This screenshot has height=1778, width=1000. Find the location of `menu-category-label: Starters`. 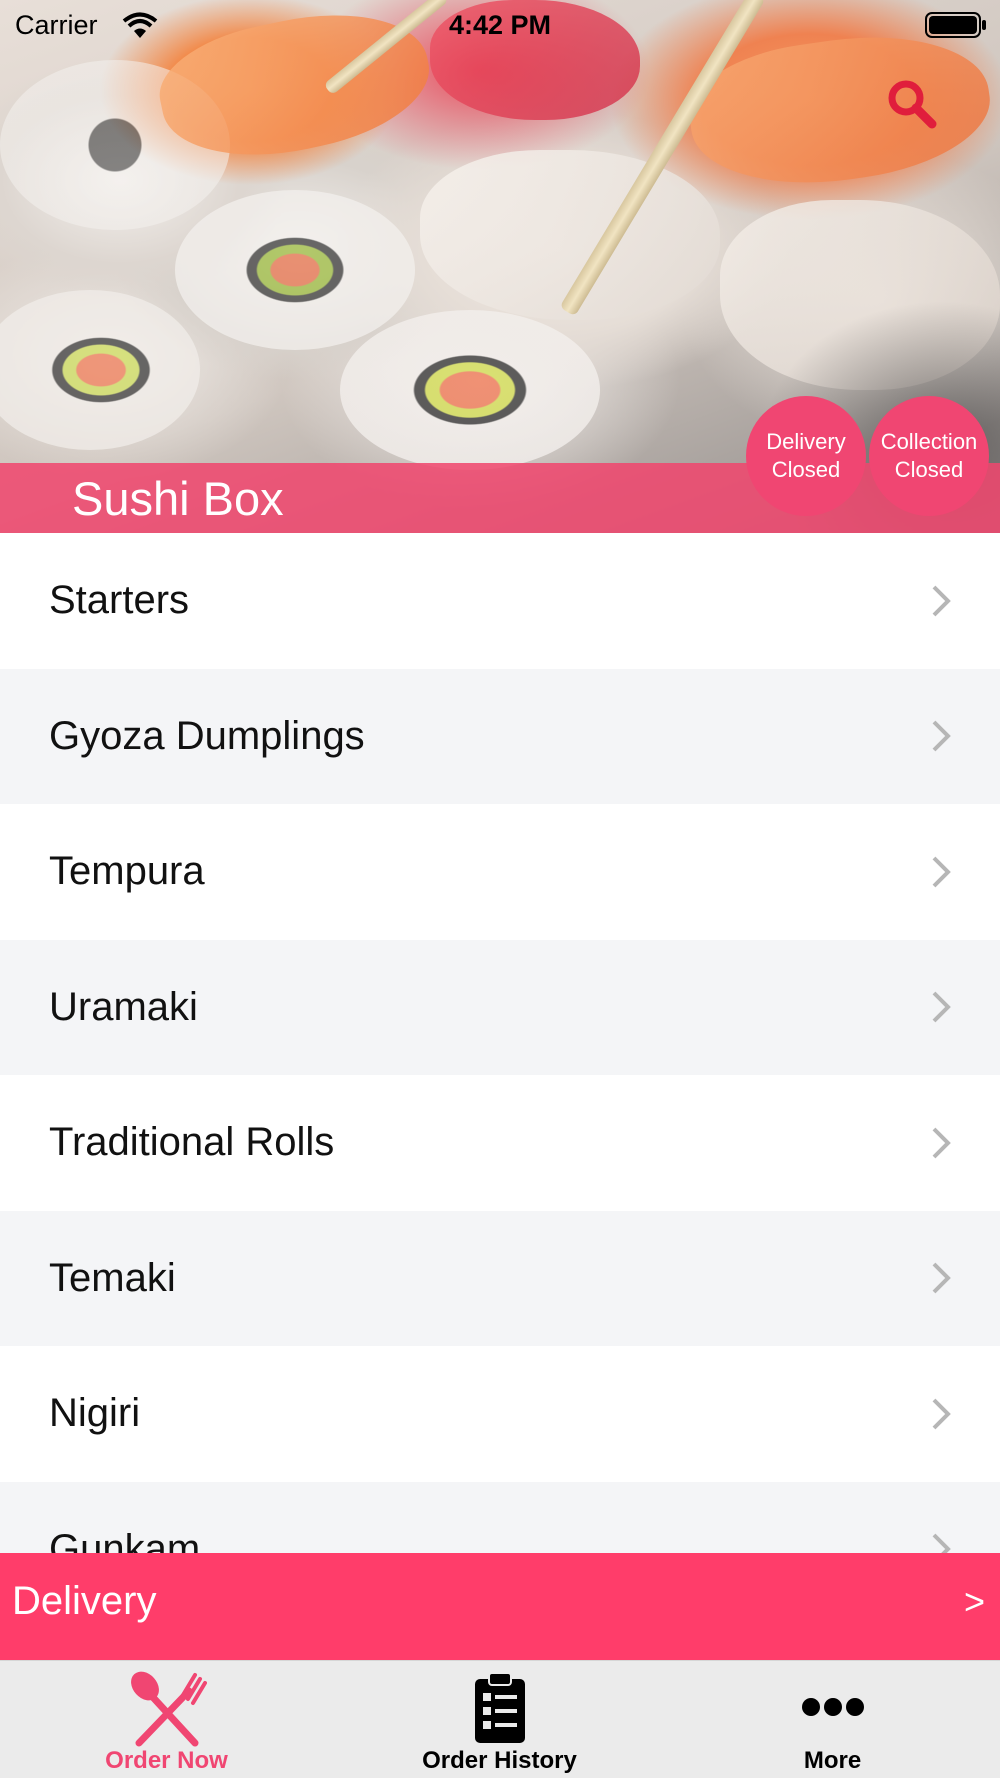

menu-category-label: Starters is located at coordinates (119, 600).